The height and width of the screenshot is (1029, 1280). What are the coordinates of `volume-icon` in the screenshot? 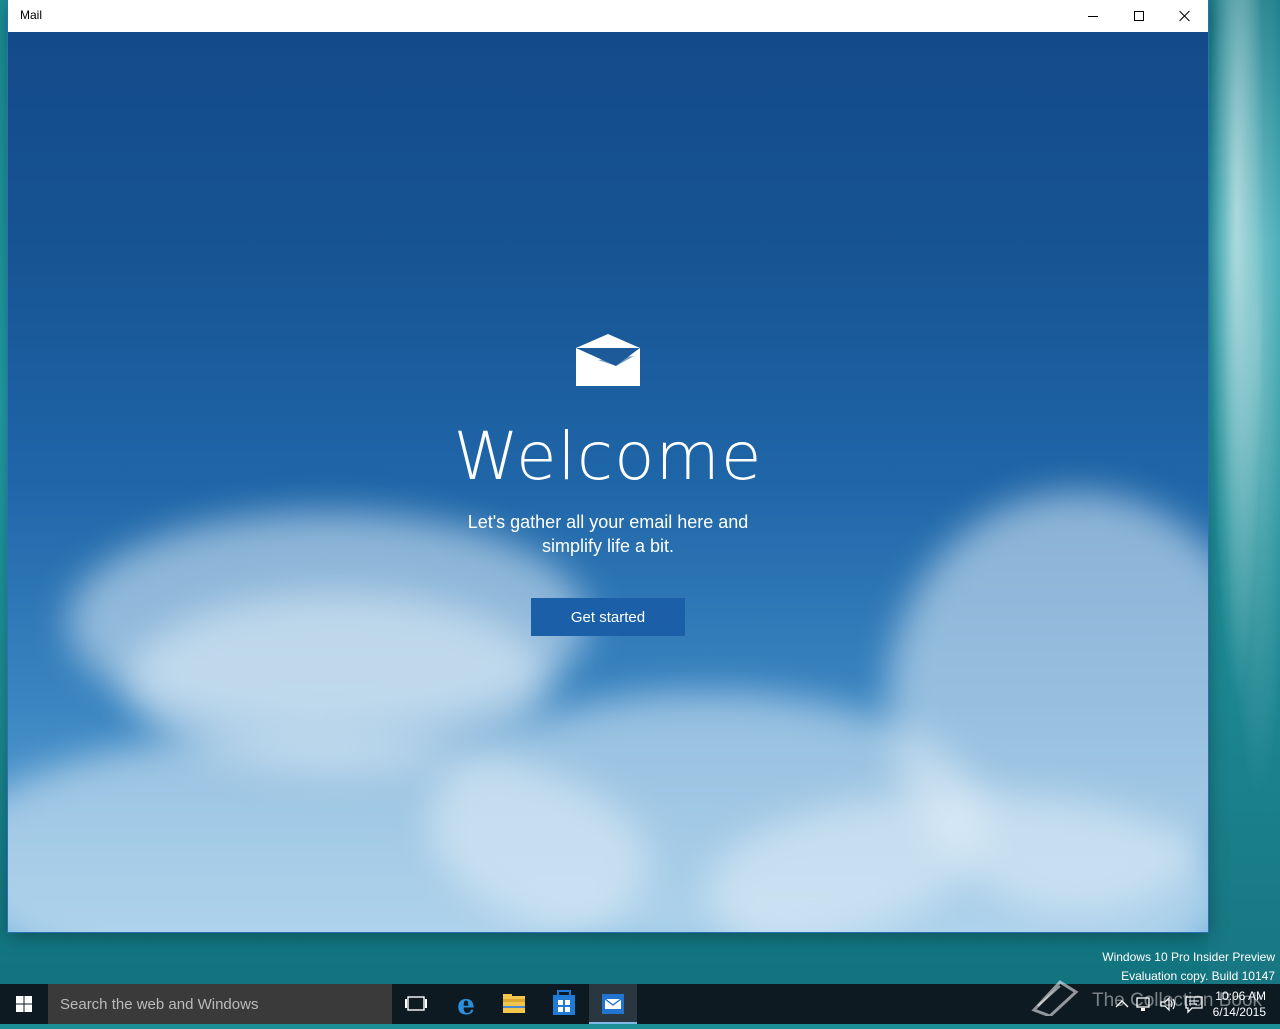 It's located at (1168, 1004).